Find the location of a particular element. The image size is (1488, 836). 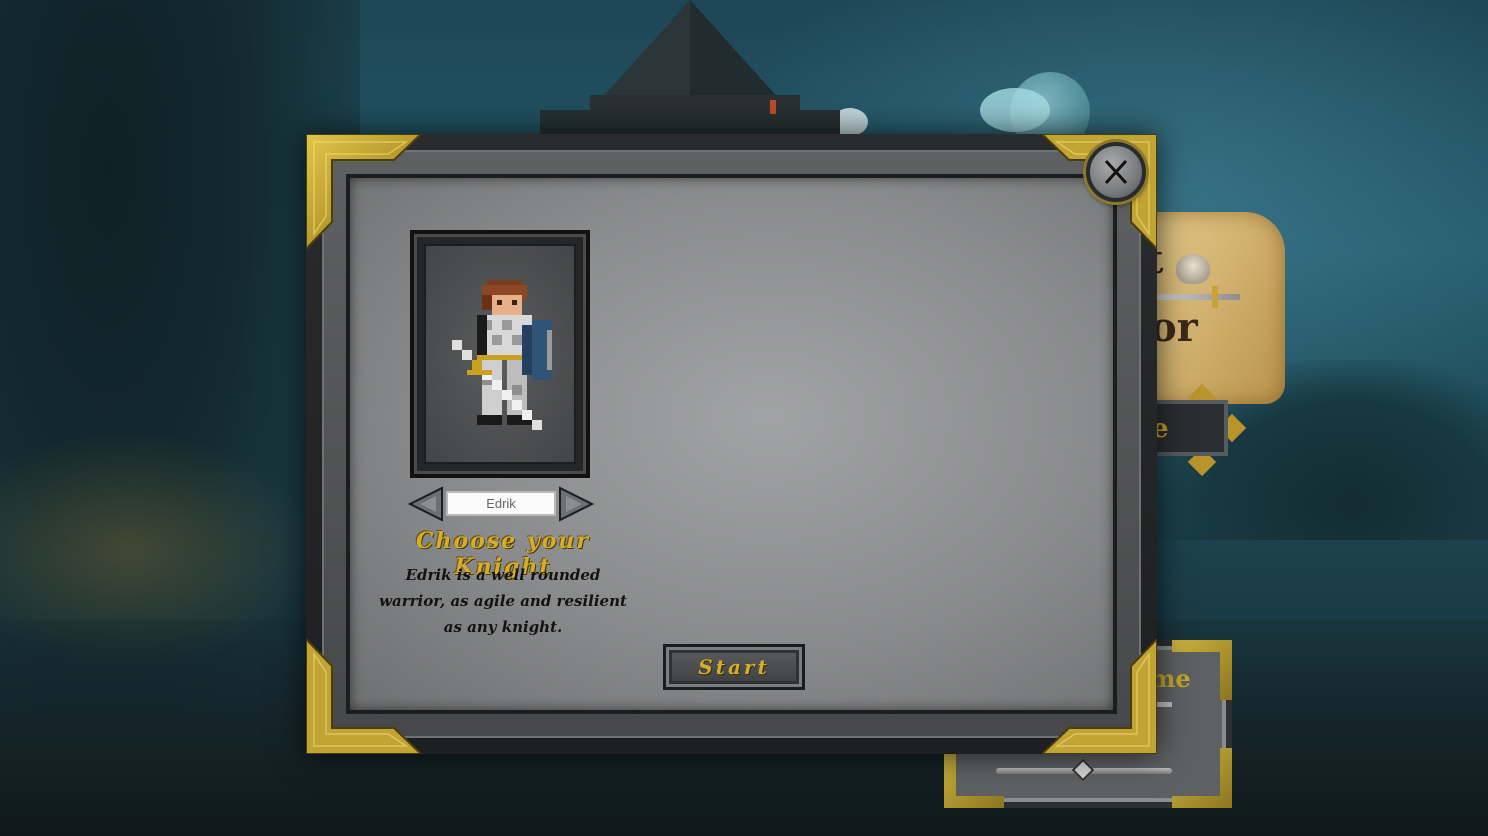

previous-knight-button is located at coordinates (426, 504).